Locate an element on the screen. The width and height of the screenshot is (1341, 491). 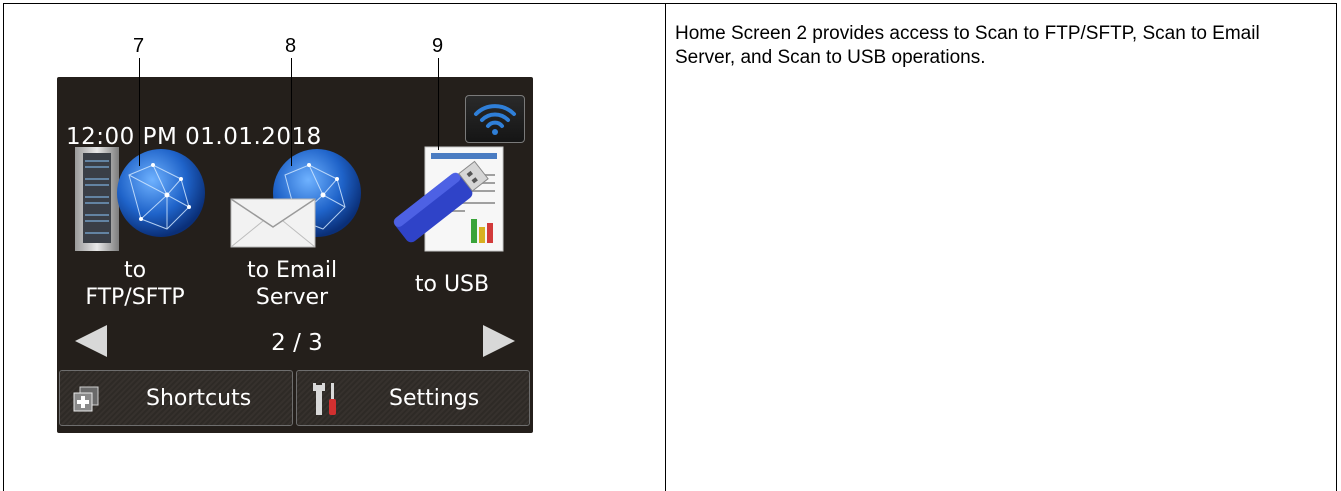
scan-to-ftp-tile is located at coordinates (141, 199).